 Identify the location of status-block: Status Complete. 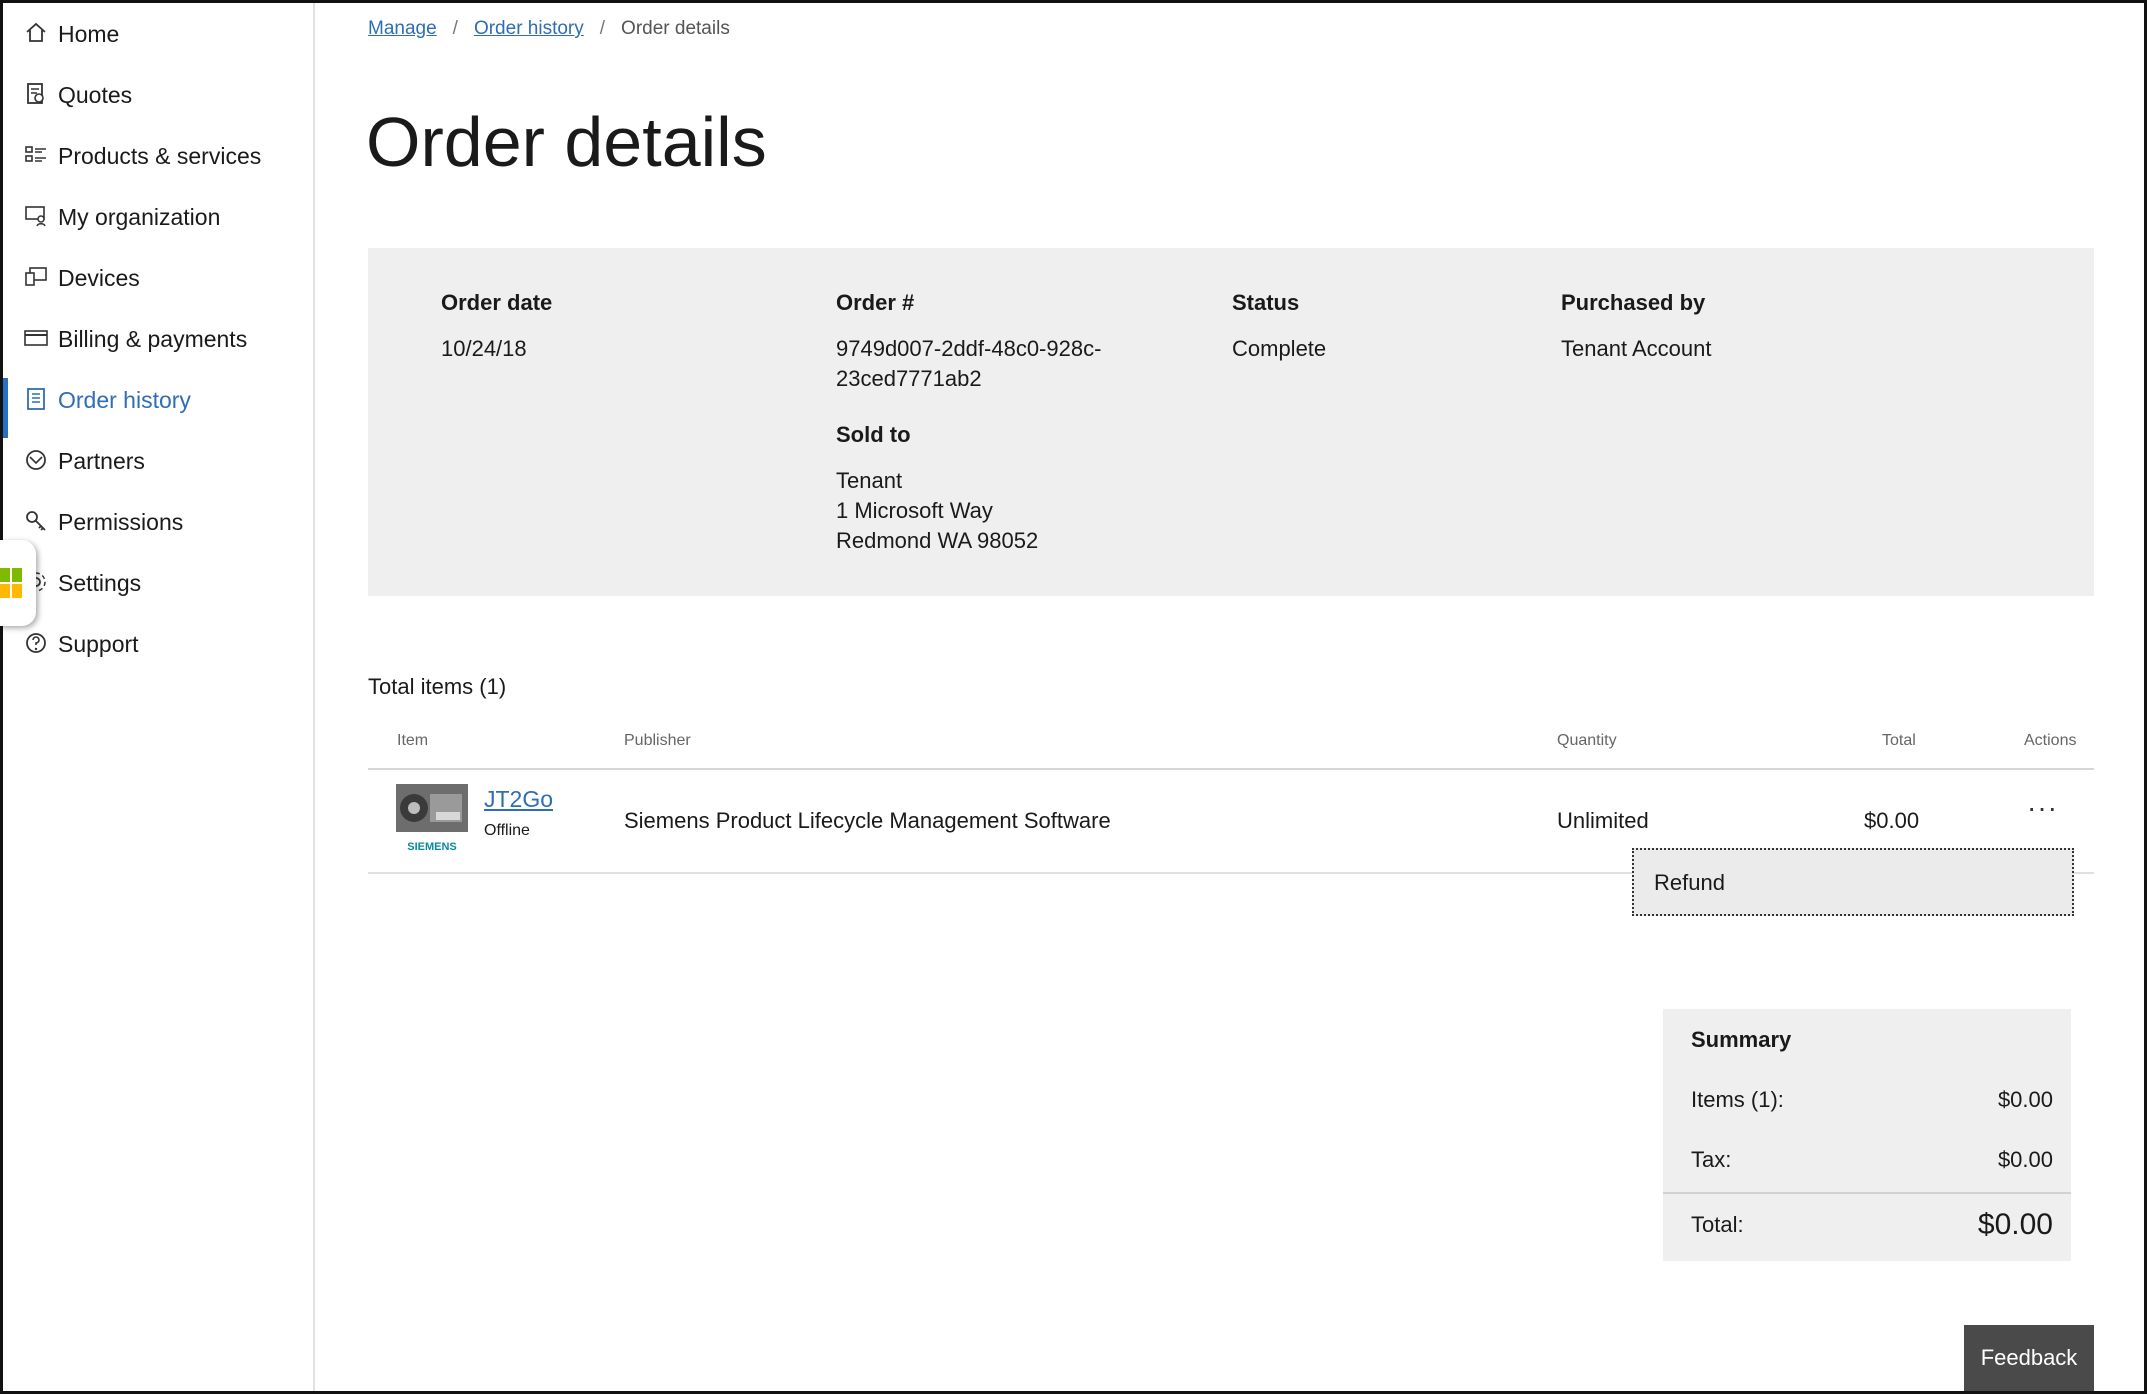
(1279, 327).